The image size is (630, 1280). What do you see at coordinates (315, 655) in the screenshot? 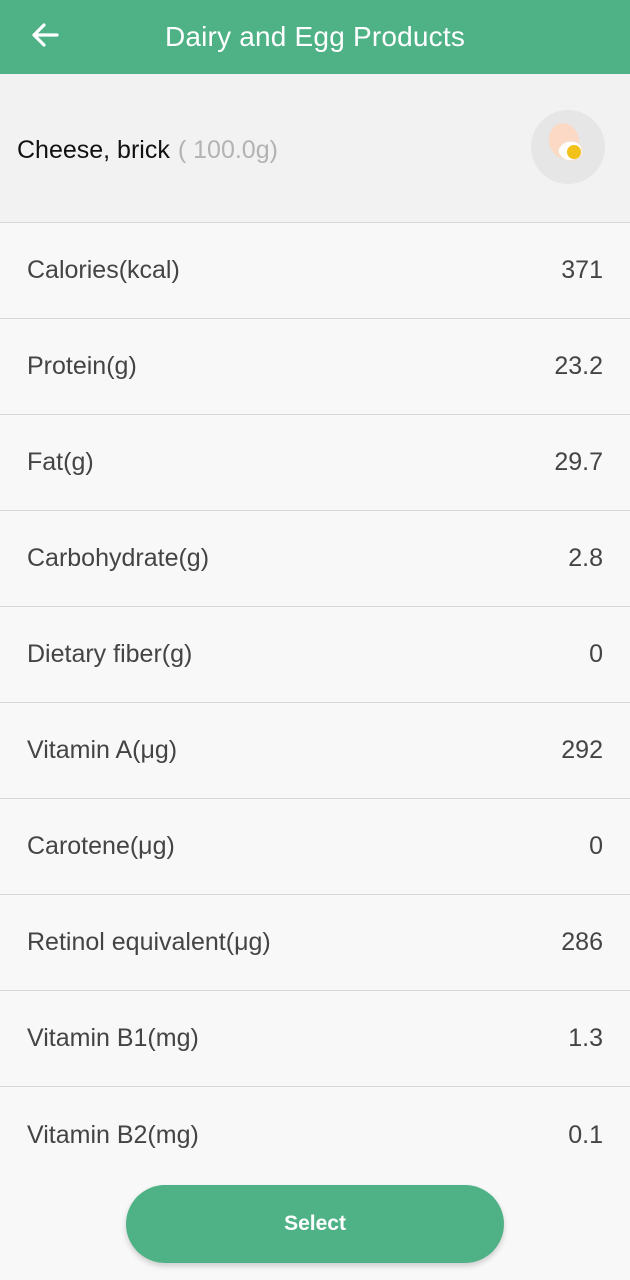
I see `nutrient-row-dietary-fiber: Dietary fiber(g) 0` at bounding box center [315, 655].